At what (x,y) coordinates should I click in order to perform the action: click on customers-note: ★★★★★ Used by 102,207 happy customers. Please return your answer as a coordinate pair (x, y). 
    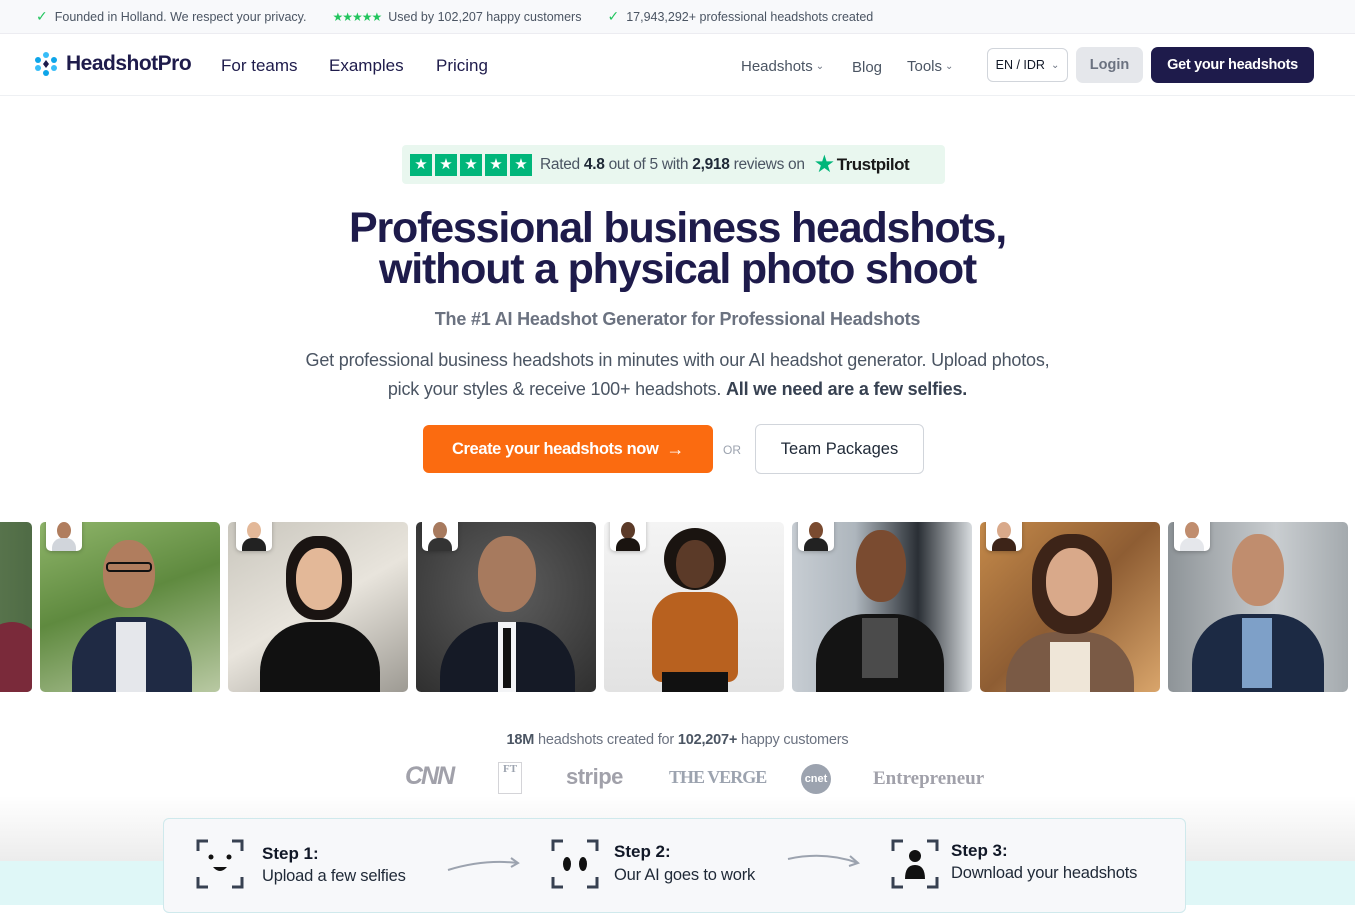
    Looking at the image, I should click on (456, 17).